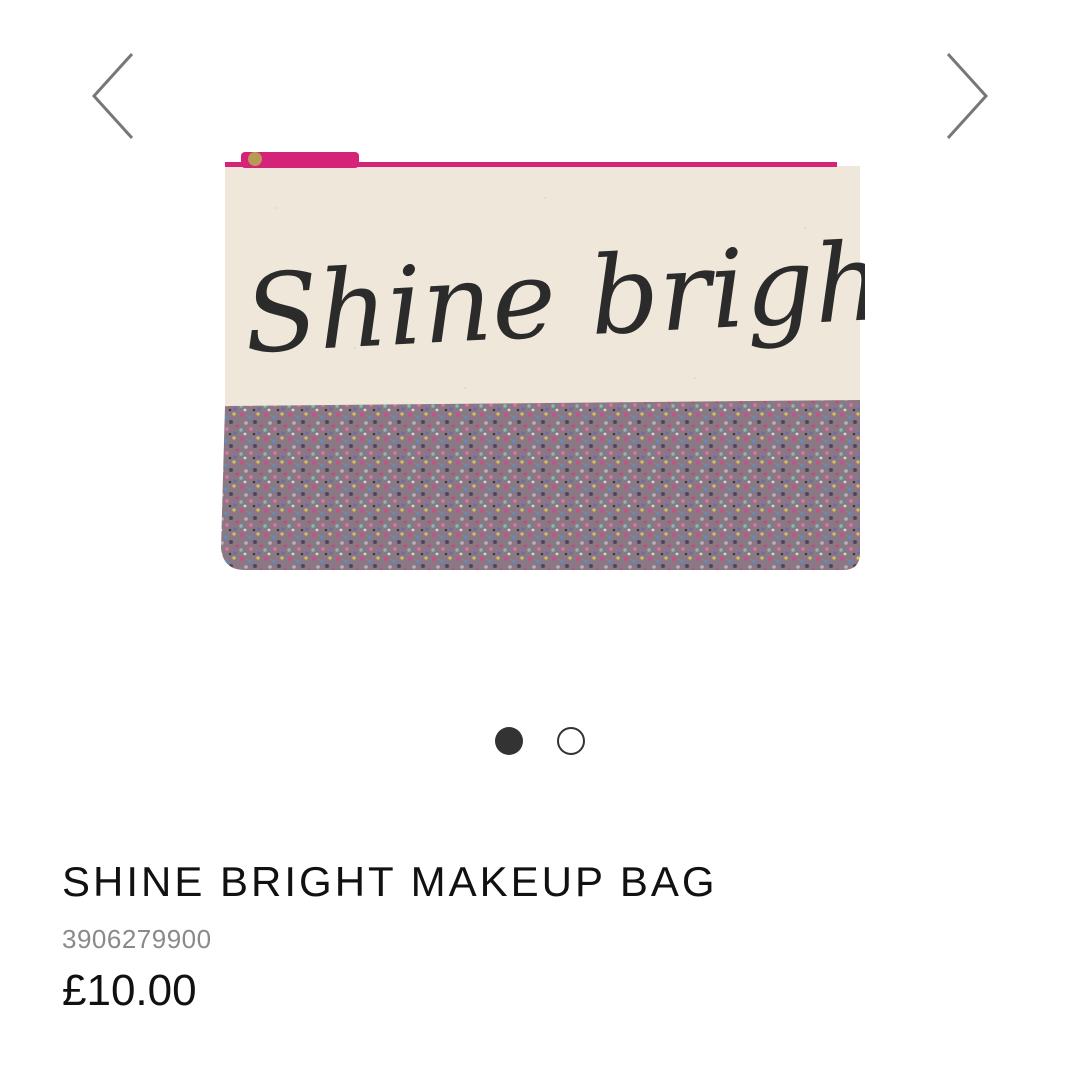 This screenshot has height=1080, width=1080. I want to click on chevron-right-icon, so click(967, 96).